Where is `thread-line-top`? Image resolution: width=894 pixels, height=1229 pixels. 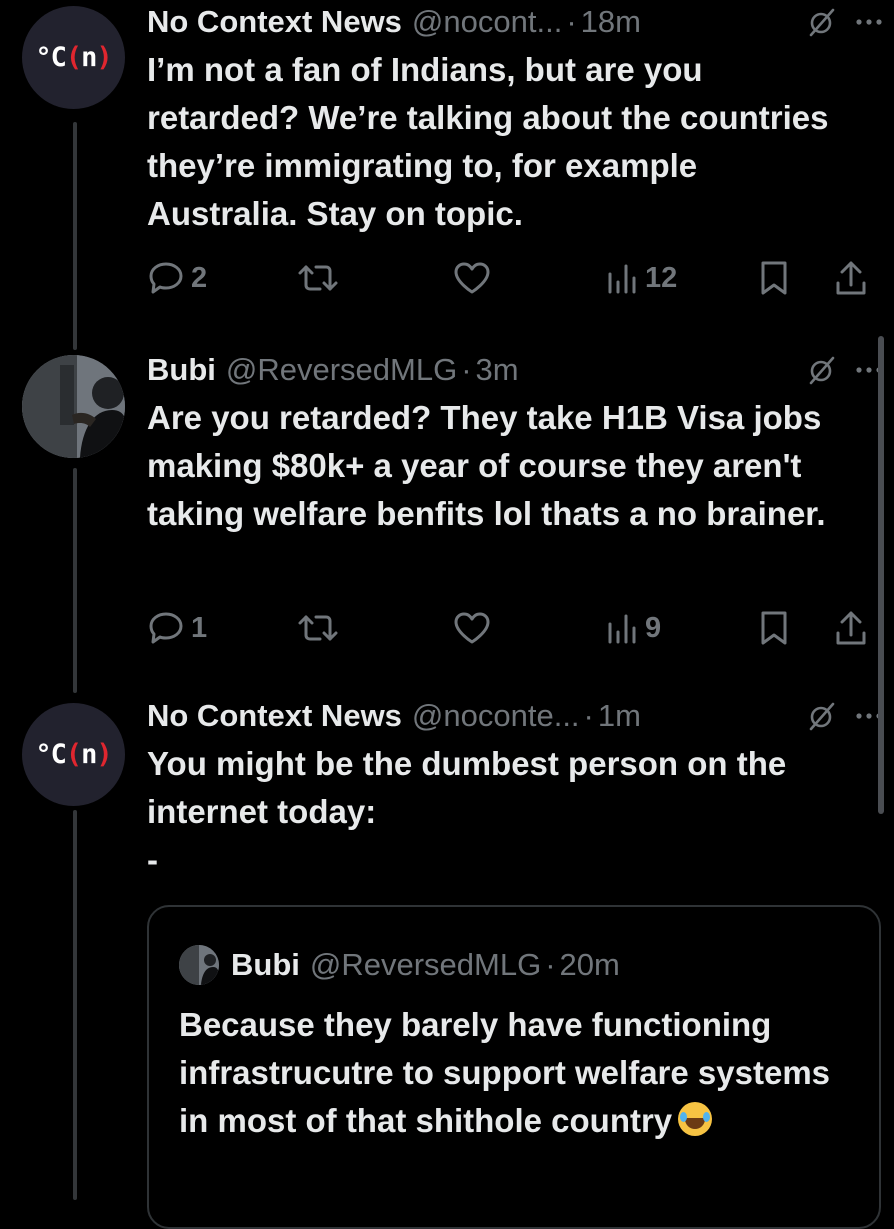 thread-line-top is located at coordinates (75, 236).